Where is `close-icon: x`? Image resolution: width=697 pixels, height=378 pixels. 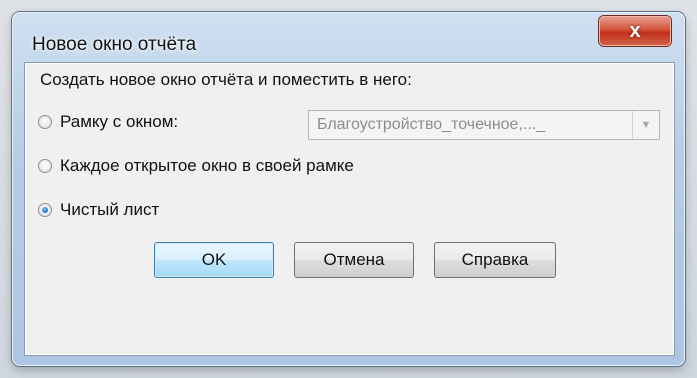
close-icon: x is located at coordinates (635, 31).